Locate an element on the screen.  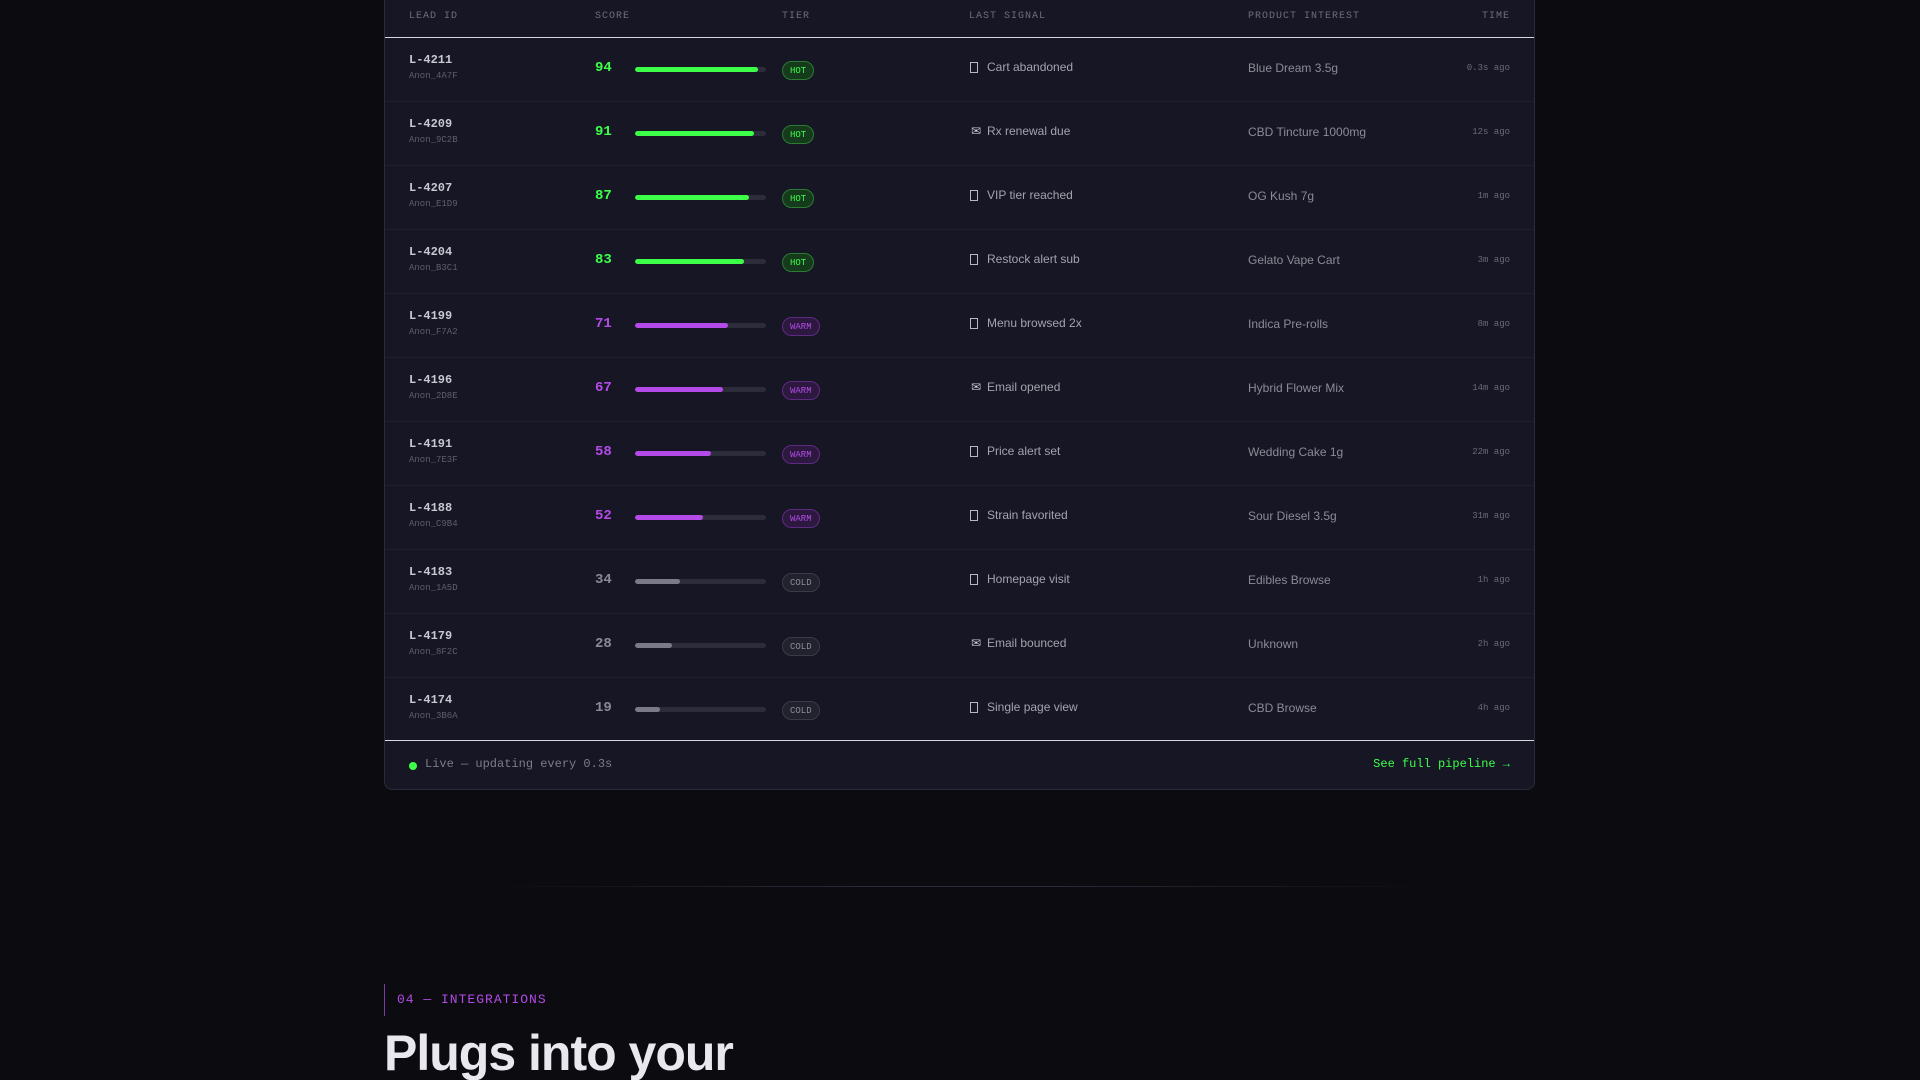
lead-anon-id: Anon_1A5D is located at coordinates (433, 588).